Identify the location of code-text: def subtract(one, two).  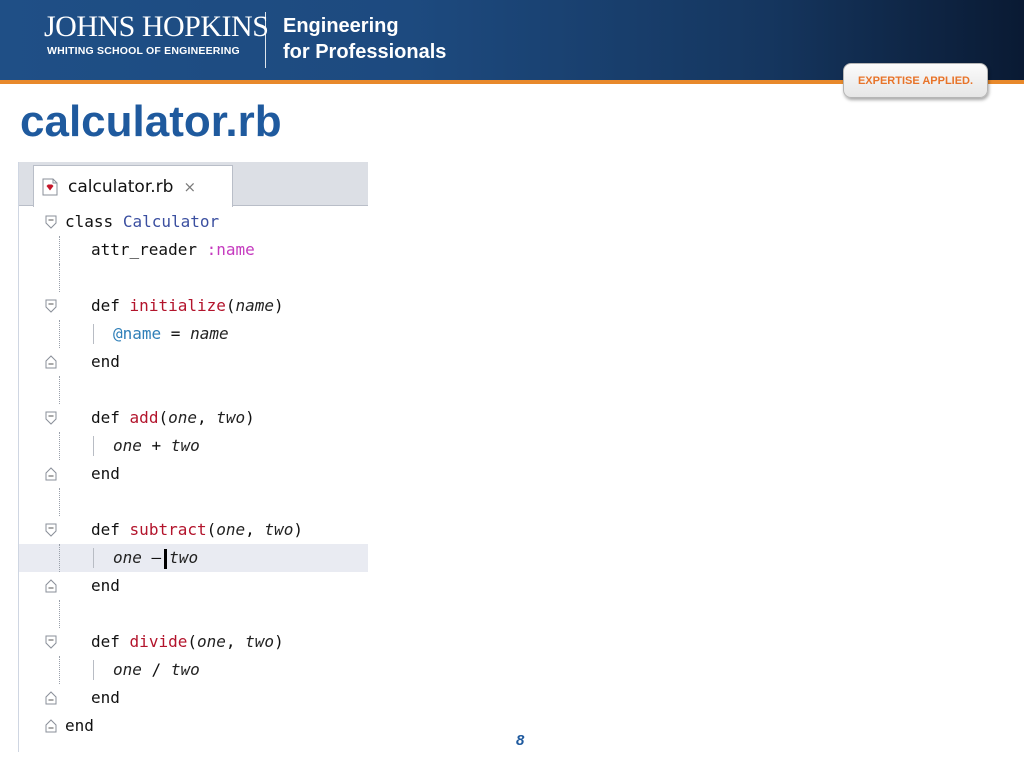
(197, 529).